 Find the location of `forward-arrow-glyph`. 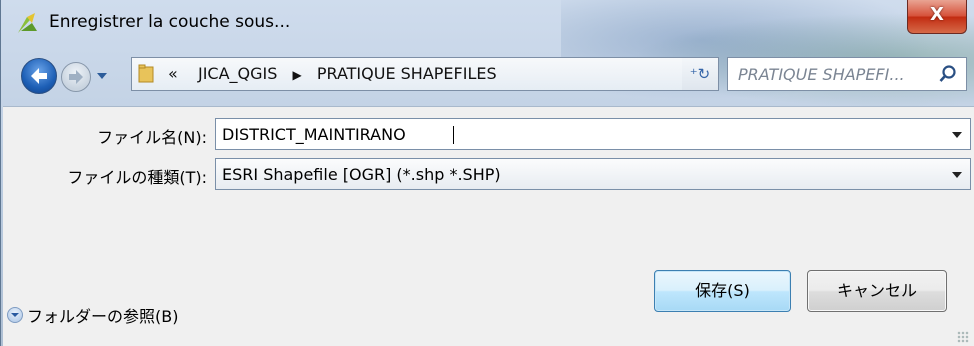

forward-arrow-glyph is located at coordinates (76, 77).